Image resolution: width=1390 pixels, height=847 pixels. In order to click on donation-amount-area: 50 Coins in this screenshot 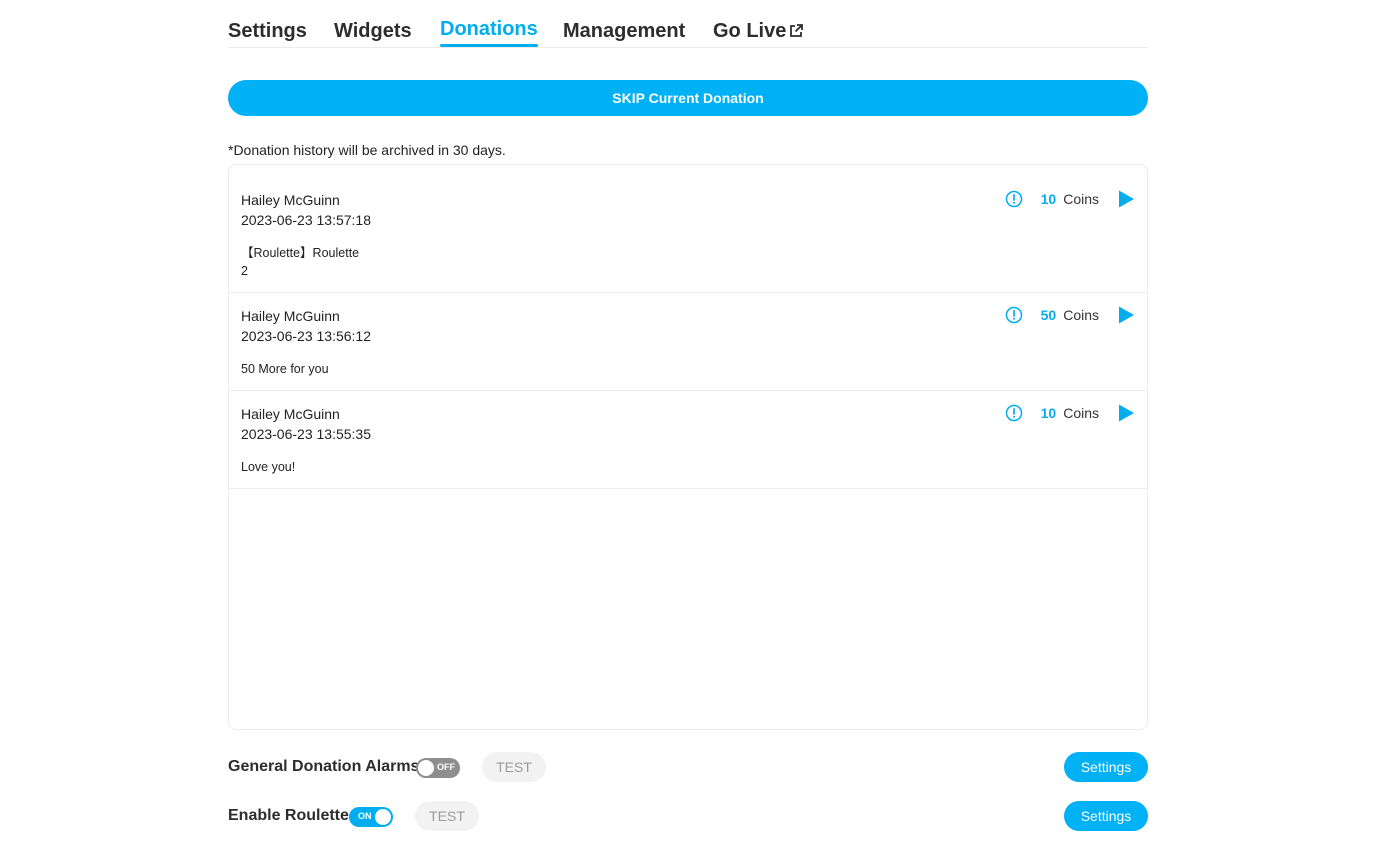, I will do `click(1070, 315)`.